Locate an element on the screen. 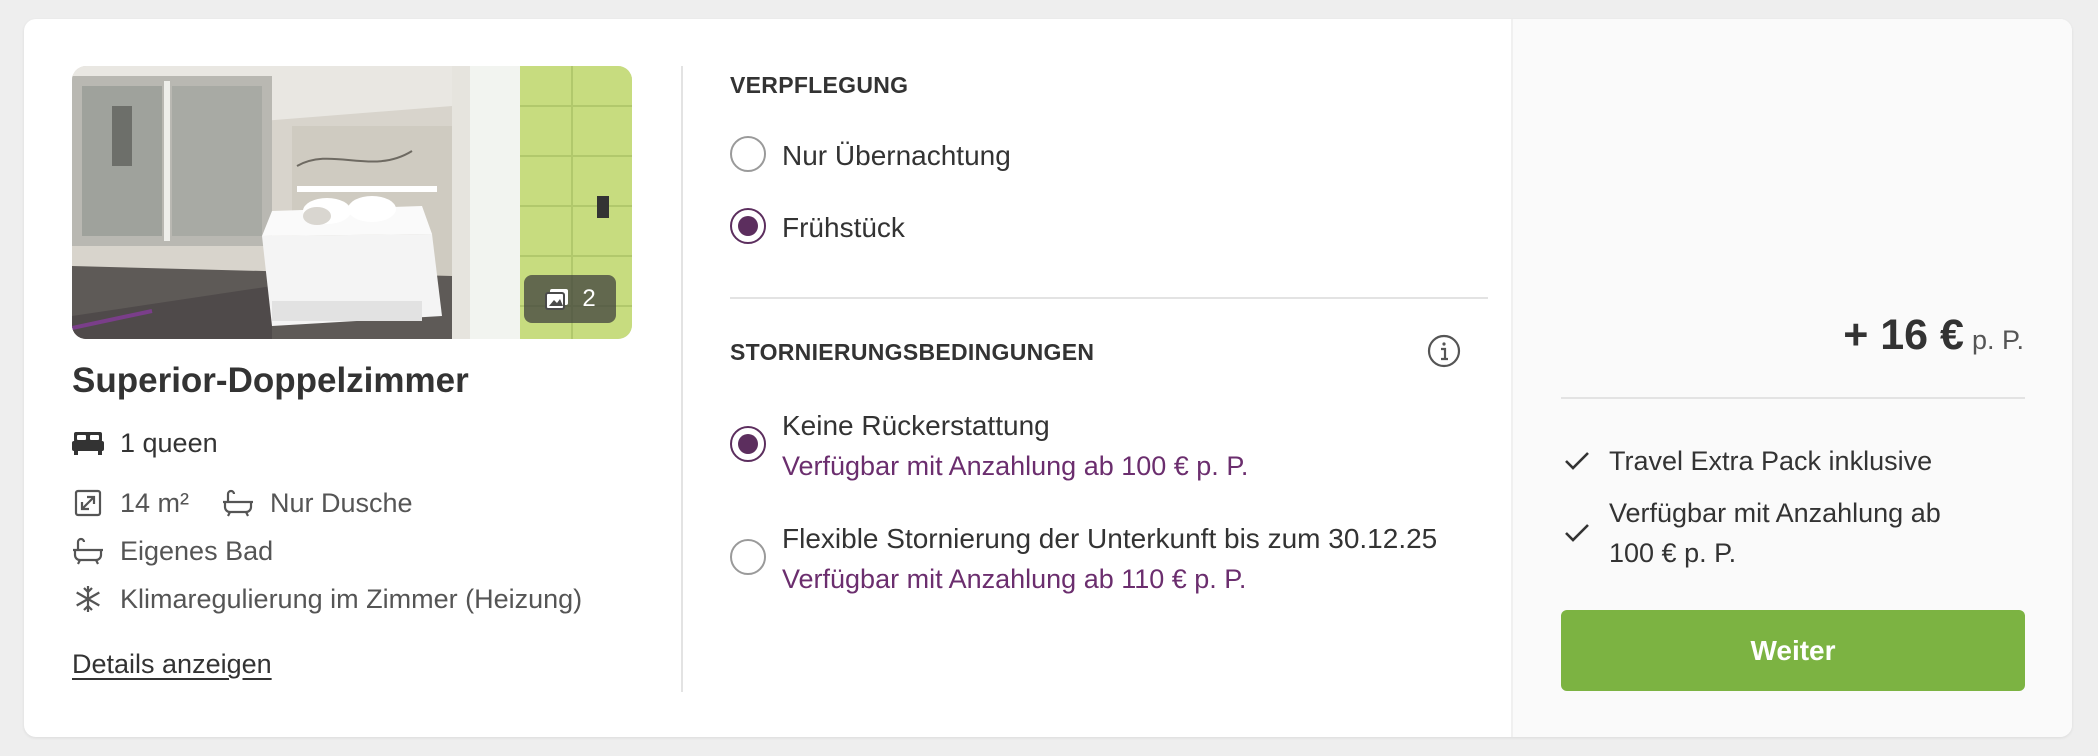  room-size: 14 m² is located at coordinates (155, 502).